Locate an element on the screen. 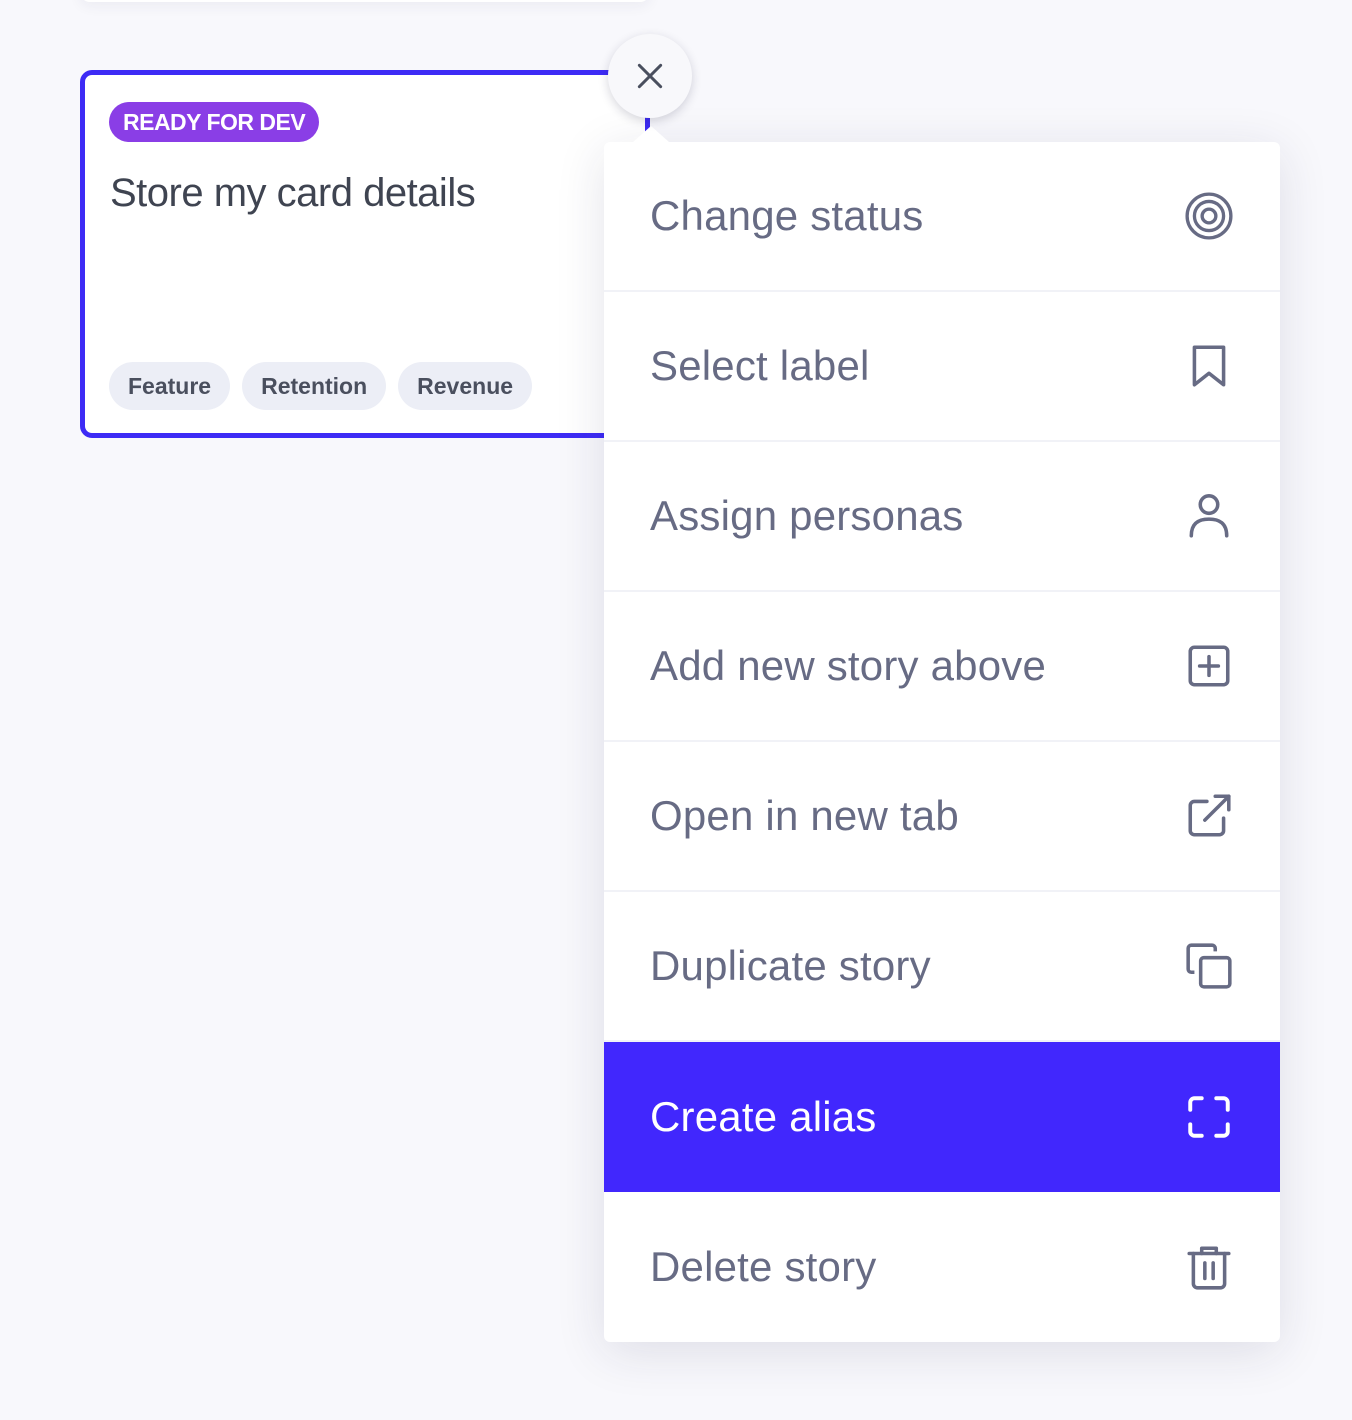  external-link-icon is located at coordinates (1209, 816).